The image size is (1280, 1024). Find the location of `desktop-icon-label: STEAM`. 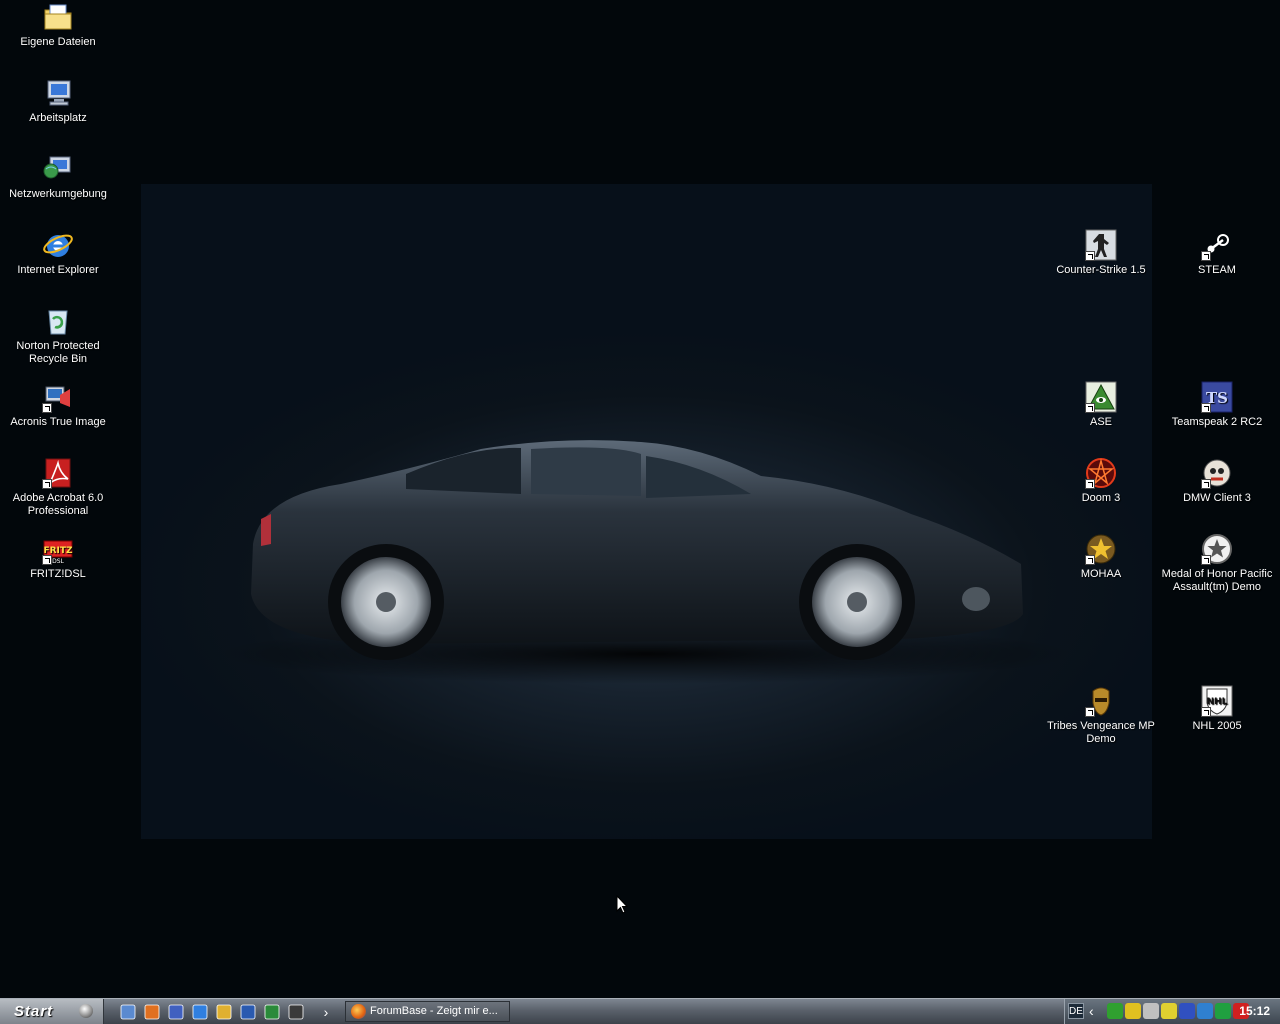

desktop-icon-label: STEAM is located at coordinates (1217, 270).